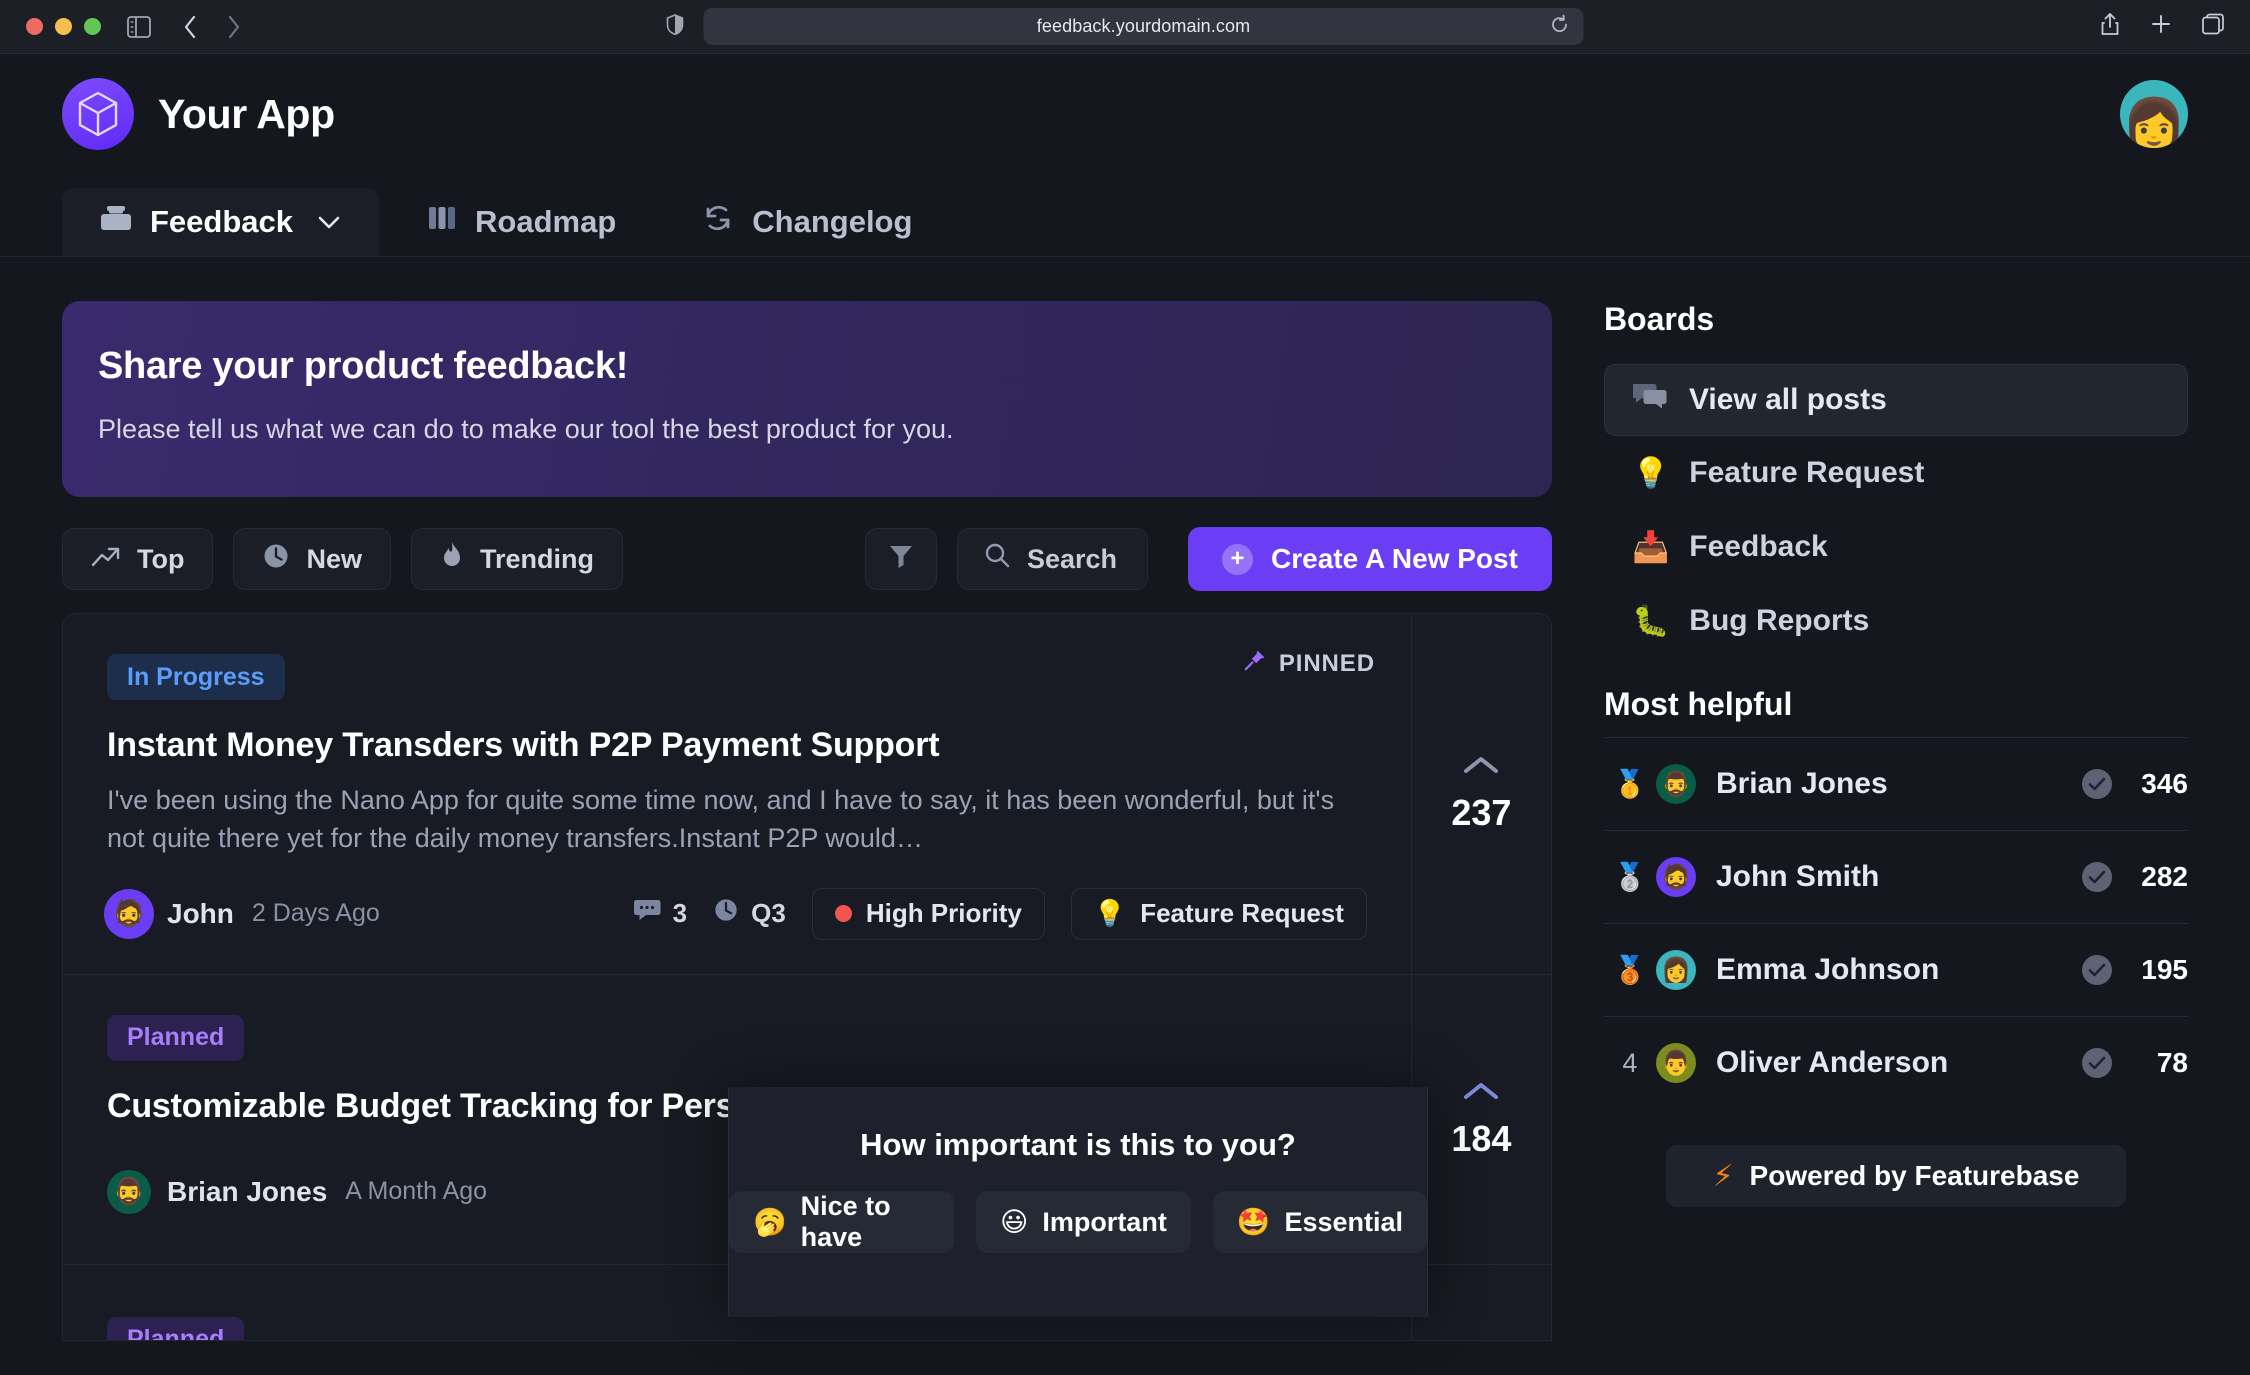 The image size is (2250, 1375). Describe the element at coordinates (1052, 559) in the screenshot. I see `search-input: Search` at that location.